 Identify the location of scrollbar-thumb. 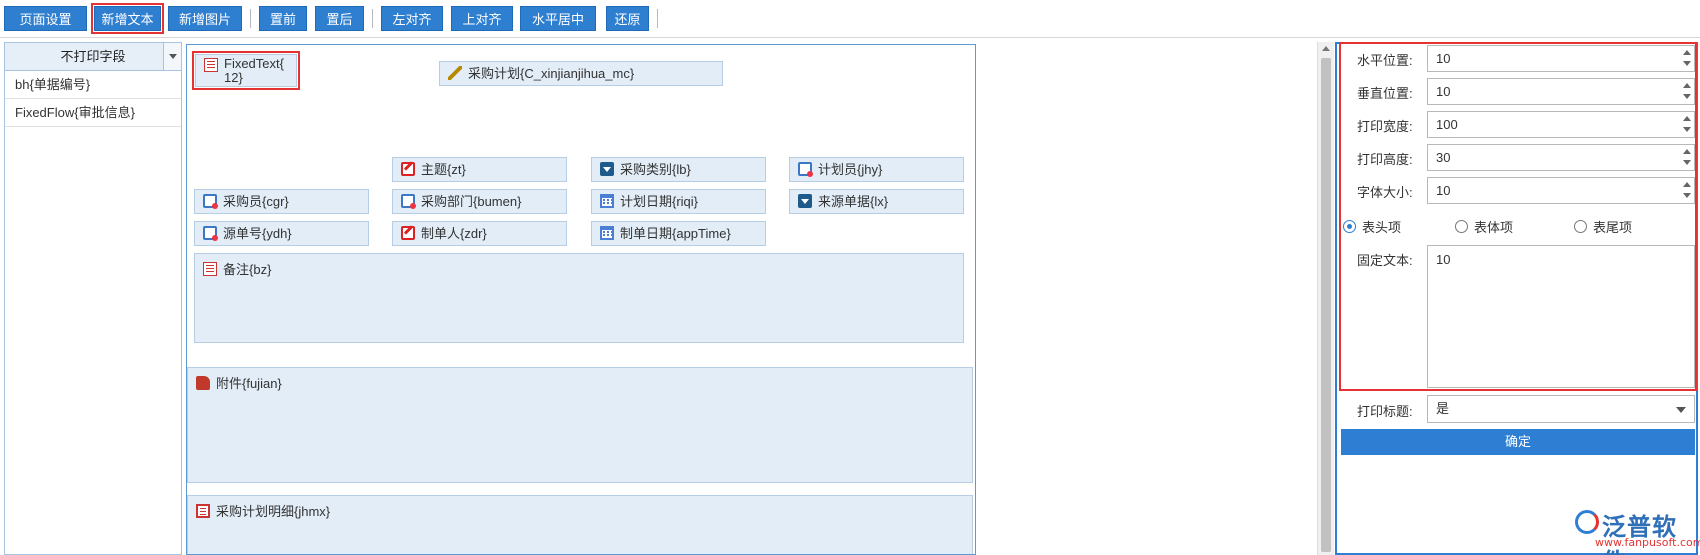
(1326, 305).